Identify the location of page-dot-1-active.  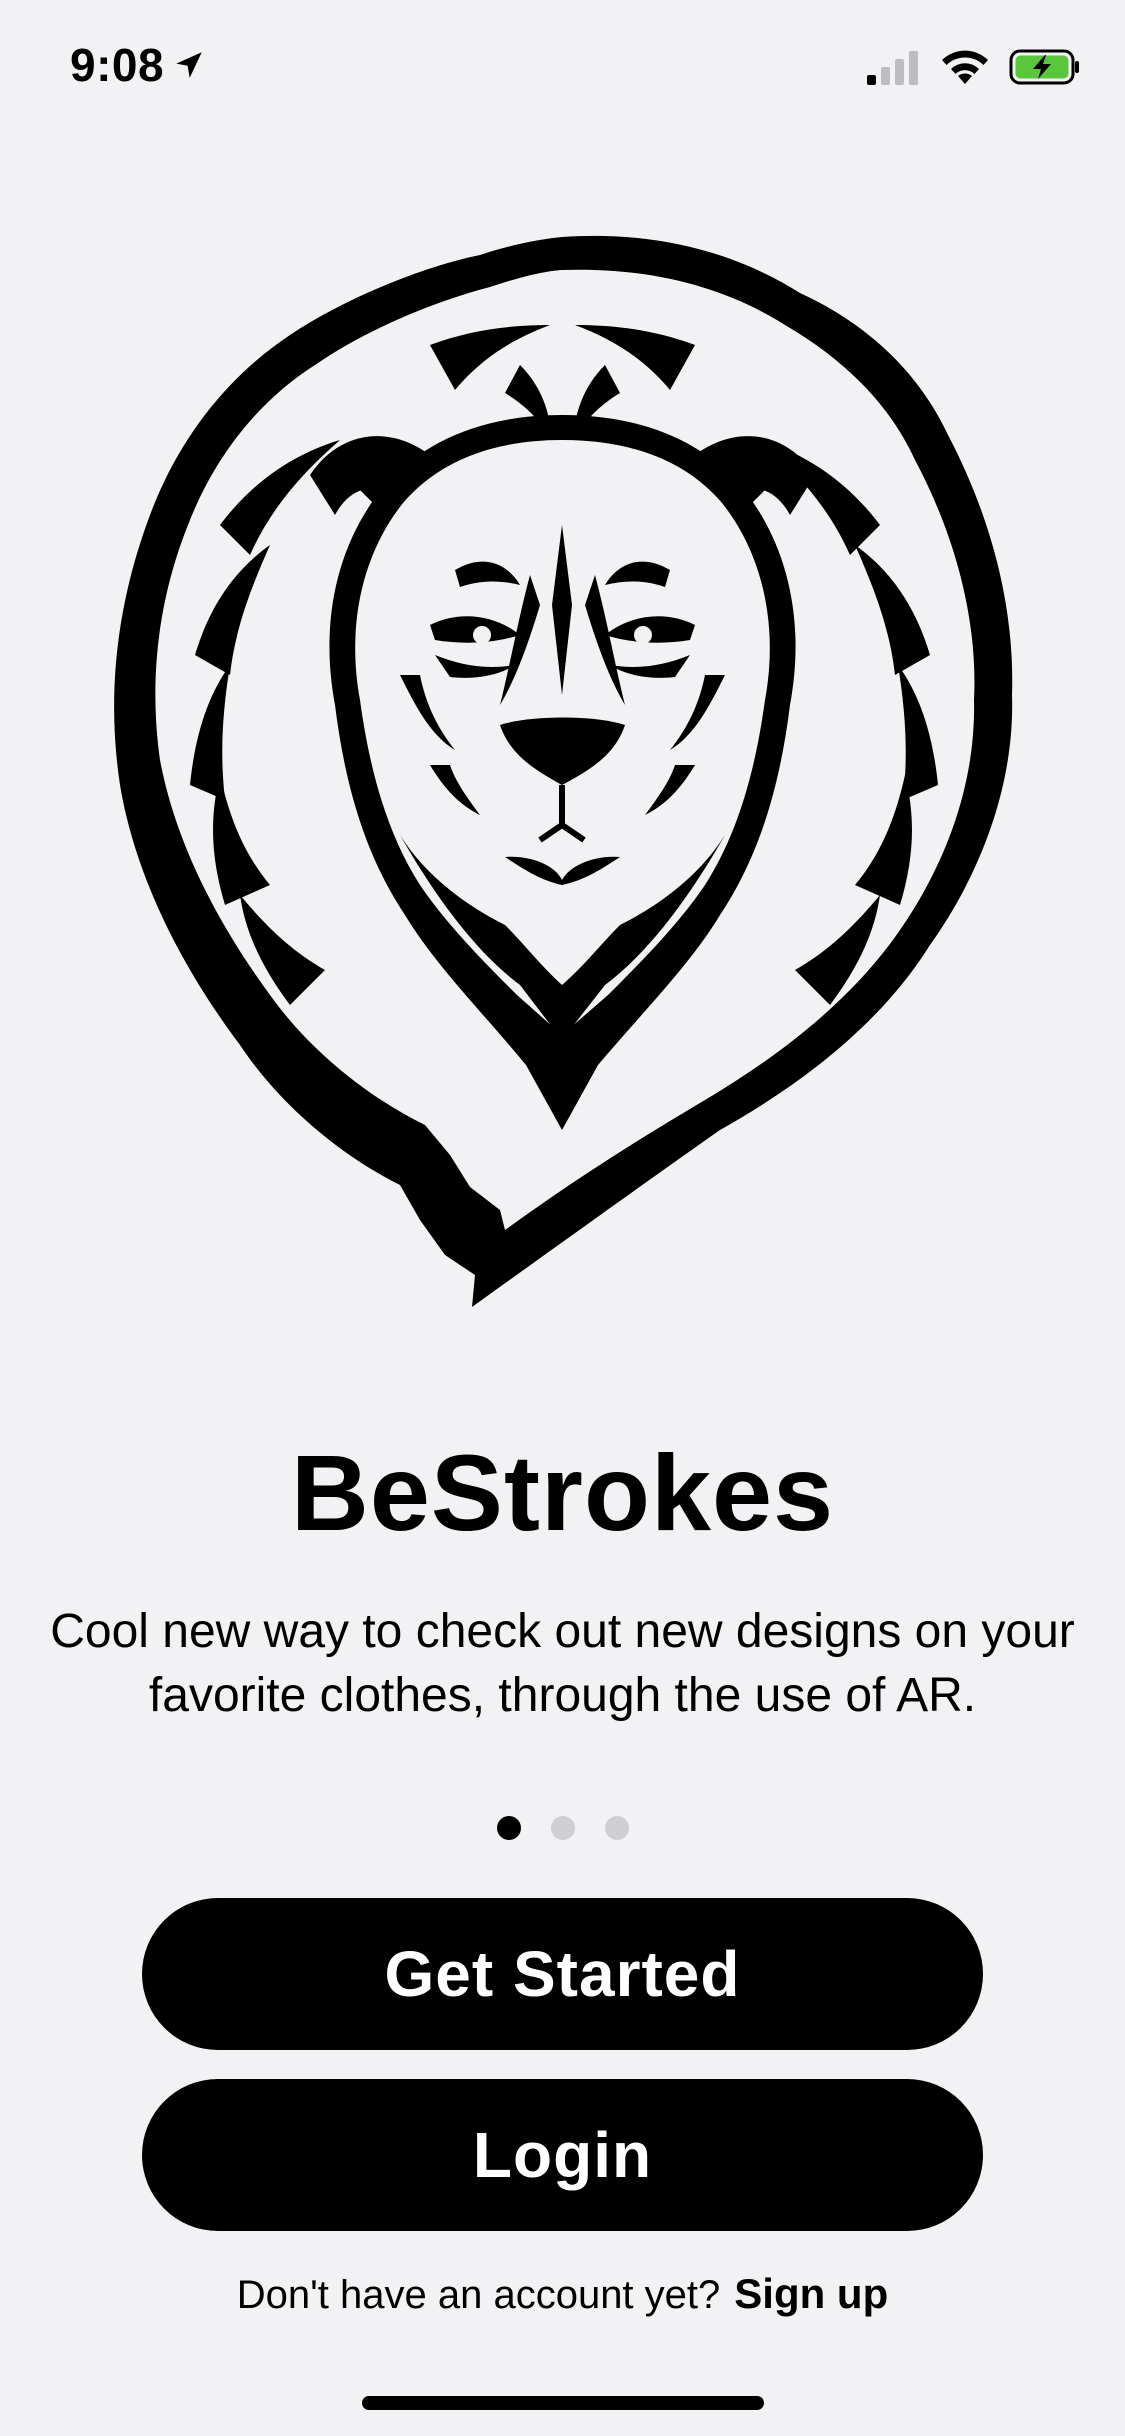
(508, 1828).